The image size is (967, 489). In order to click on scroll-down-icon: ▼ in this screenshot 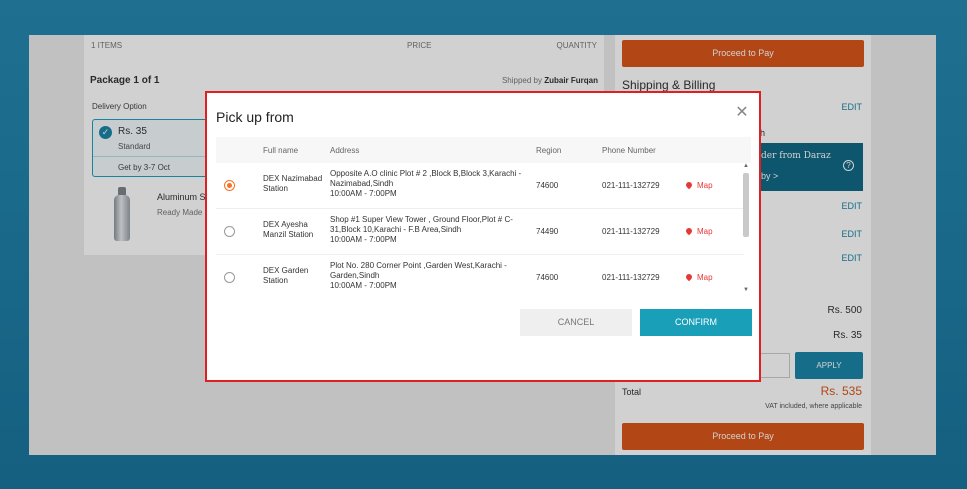, I will do `click(746, 290)`.